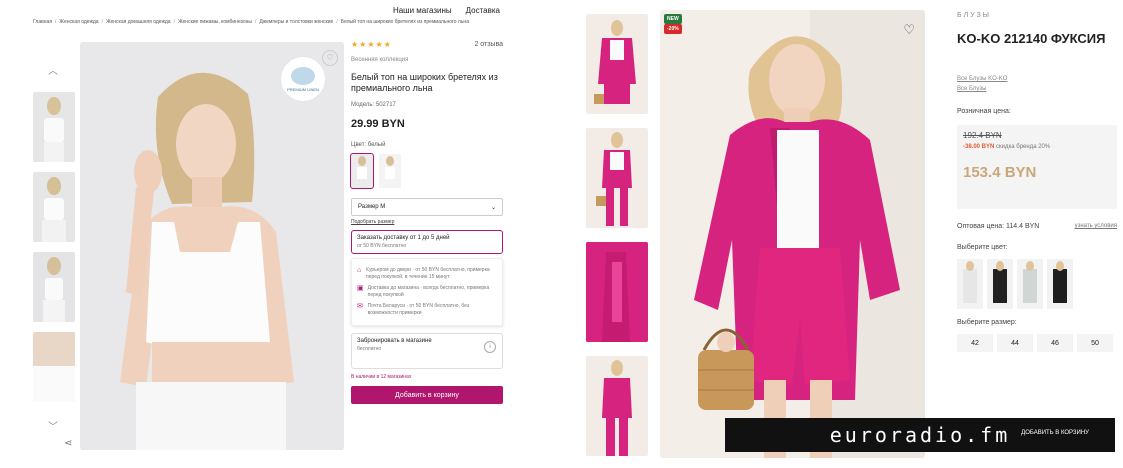 Image resolution: width=1123 pixels, height=468 pixels. Describe the element at coordinates (422, 10) in the screenshot. I see `nav-stores-link: Наши магазины` at that location.